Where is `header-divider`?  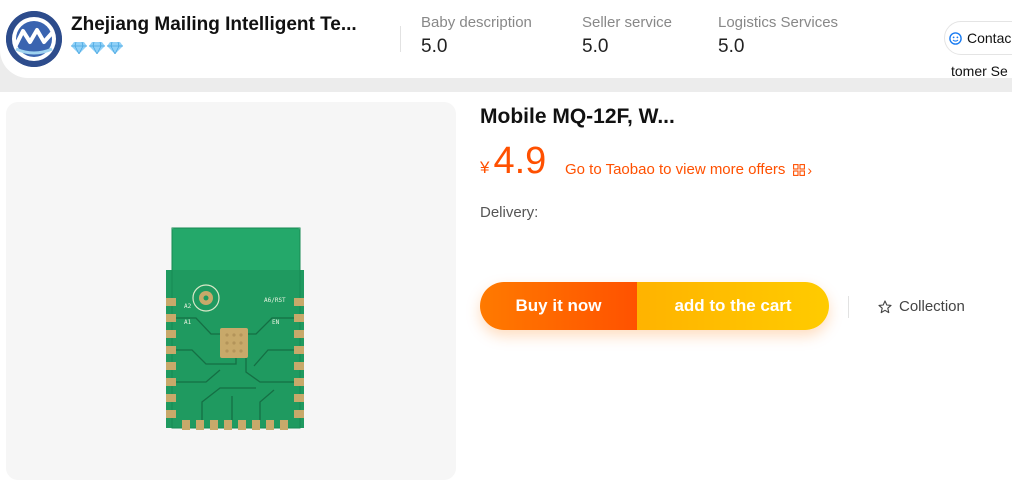 header-divider is located at coordinates (400, 39).